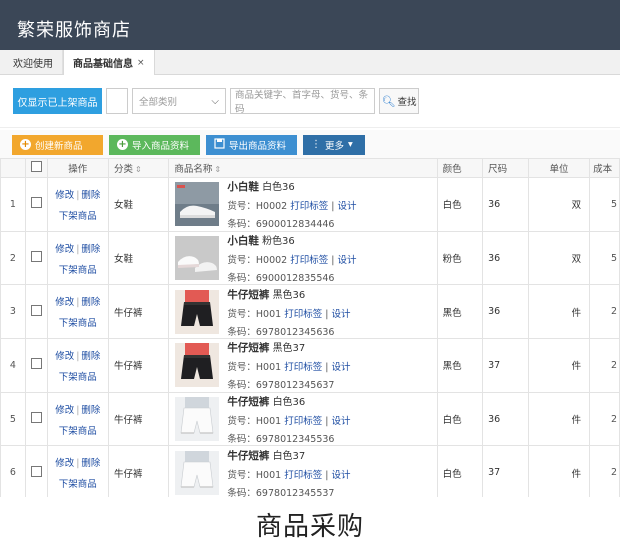 The image size is (620, 549). I want to click on tab-product-info: 商品基础信息 ×, so click(109, 62).